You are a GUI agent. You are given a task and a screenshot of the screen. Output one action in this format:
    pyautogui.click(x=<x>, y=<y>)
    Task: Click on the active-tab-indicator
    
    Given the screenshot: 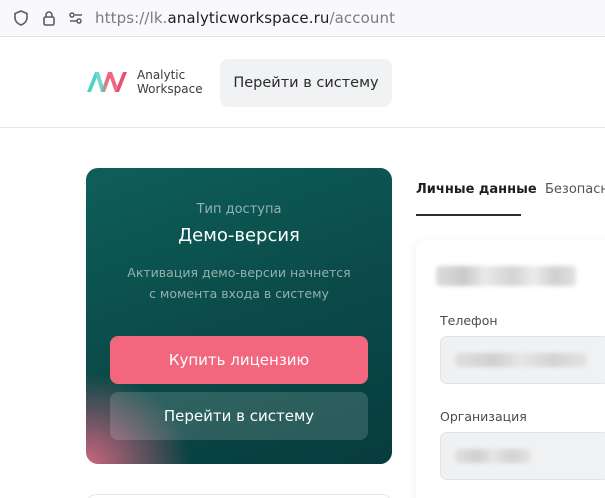 What is the action you would take?
    pyautogui.click(x=468, y=215)
    